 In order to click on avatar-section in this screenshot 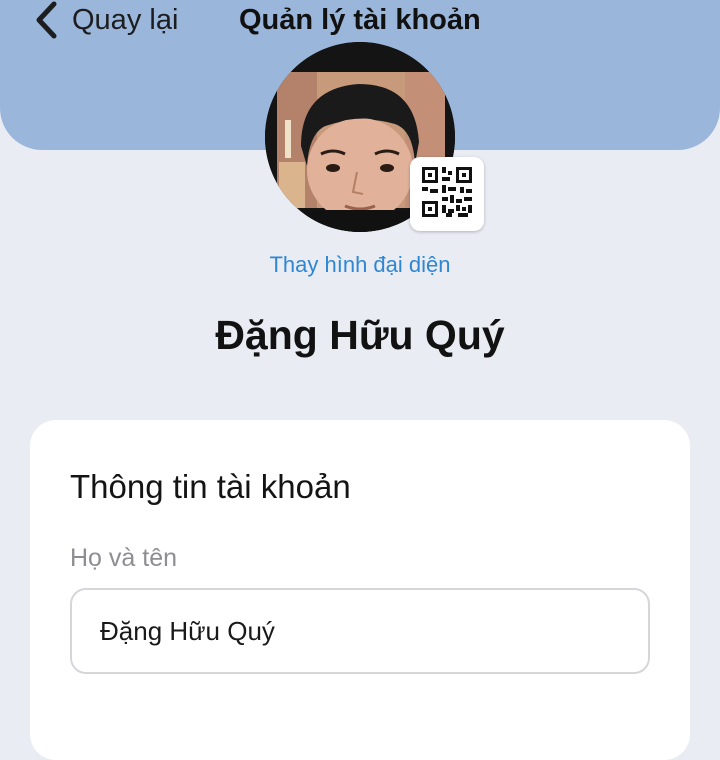, I will do `click(374, 137)`.